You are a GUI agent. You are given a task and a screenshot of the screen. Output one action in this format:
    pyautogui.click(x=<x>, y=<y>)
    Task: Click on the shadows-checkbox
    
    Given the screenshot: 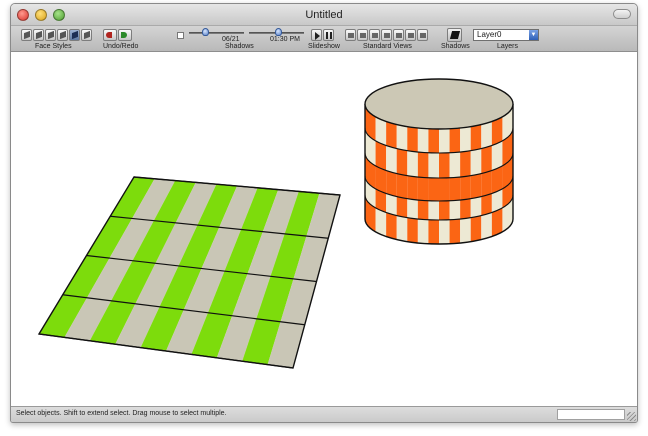 What is the action you would take?
    pyautogui.click(x=180, y=35)
    